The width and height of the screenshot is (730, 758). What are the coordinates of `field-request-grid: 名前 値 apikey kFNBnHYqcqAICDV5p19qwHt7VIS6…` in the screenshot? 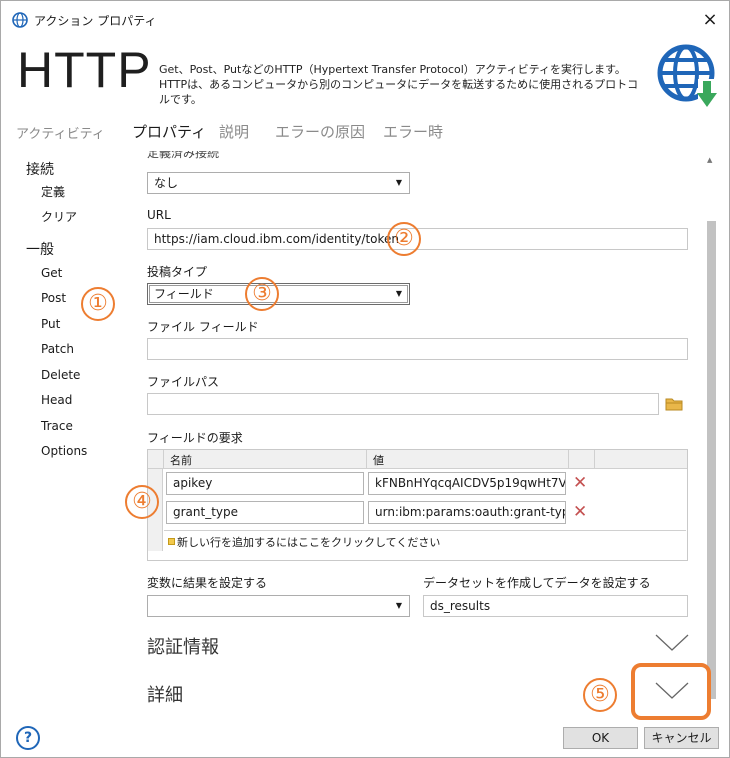 It's located at (417, 505).